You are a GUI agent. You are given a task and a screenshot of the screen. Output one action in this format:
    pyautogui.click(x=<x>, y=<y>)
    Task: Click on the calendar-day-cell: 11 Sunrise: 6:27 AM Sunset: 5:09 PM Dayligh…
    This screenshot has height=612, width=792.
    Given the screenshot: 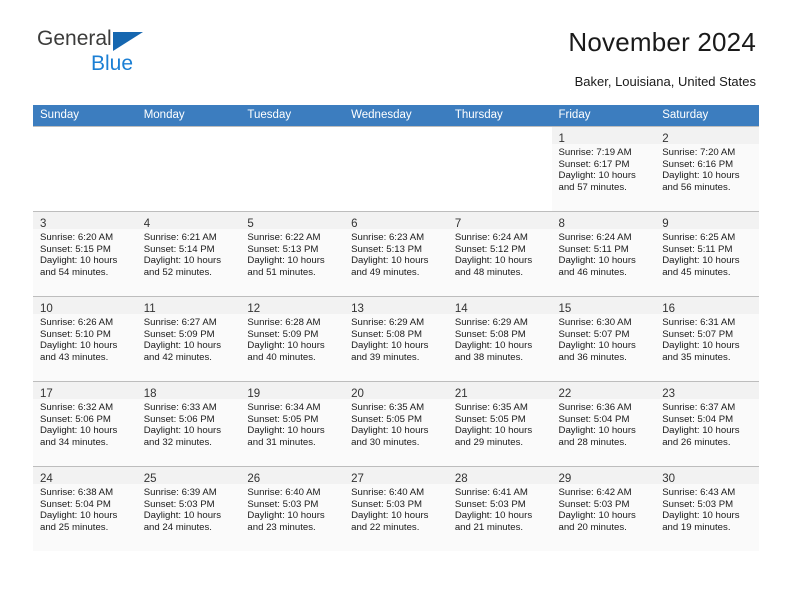 What is the action you would take?
    pyautogui.click(x=188, y=338)
    